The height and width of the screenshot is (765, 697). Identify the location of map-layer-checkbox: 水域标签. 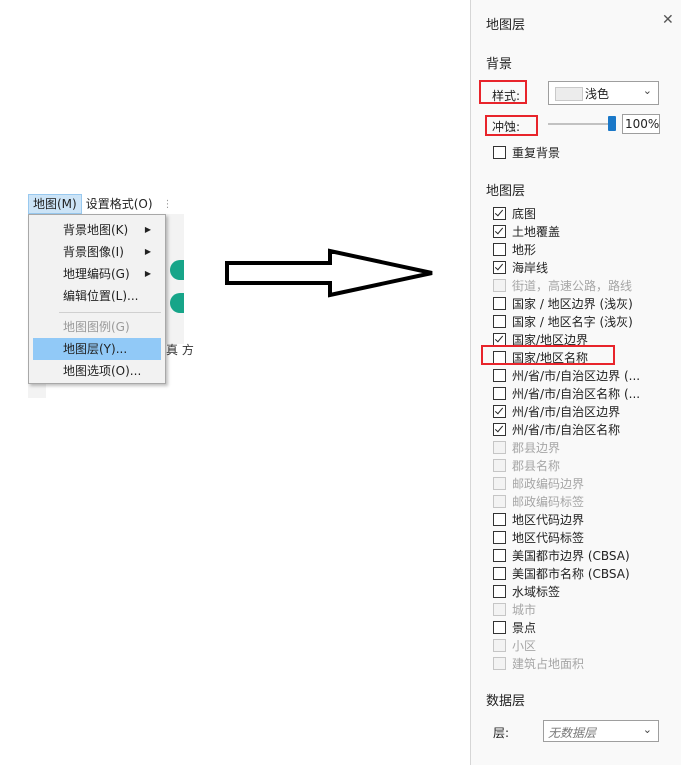
(526, 591).